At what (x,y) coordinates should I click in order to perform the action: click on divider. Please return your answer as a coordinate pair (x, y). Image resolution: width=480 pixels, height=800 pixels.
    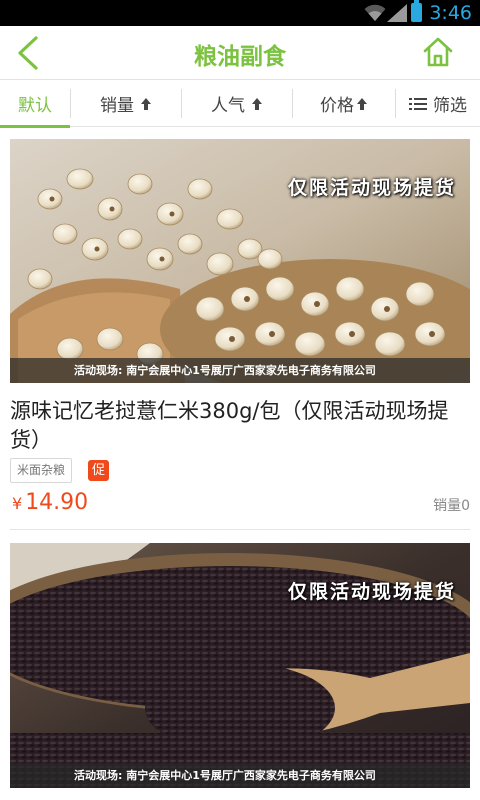
    Looking at the image, I should click on (240, 529).